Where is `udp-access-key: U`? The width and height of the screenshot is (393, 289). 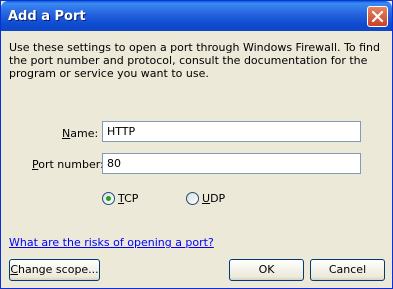 udp-access-key: U is located at coordinates (206, 198).